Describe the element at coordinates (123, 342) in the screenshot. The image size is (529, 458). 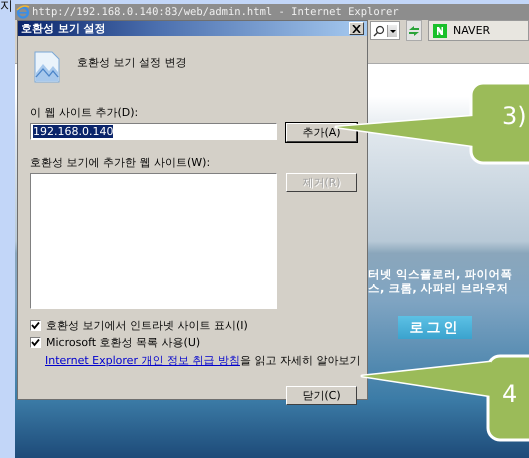
I see `checkbox-label: Microsoft 호환성 목록 사용(U)` at that location.